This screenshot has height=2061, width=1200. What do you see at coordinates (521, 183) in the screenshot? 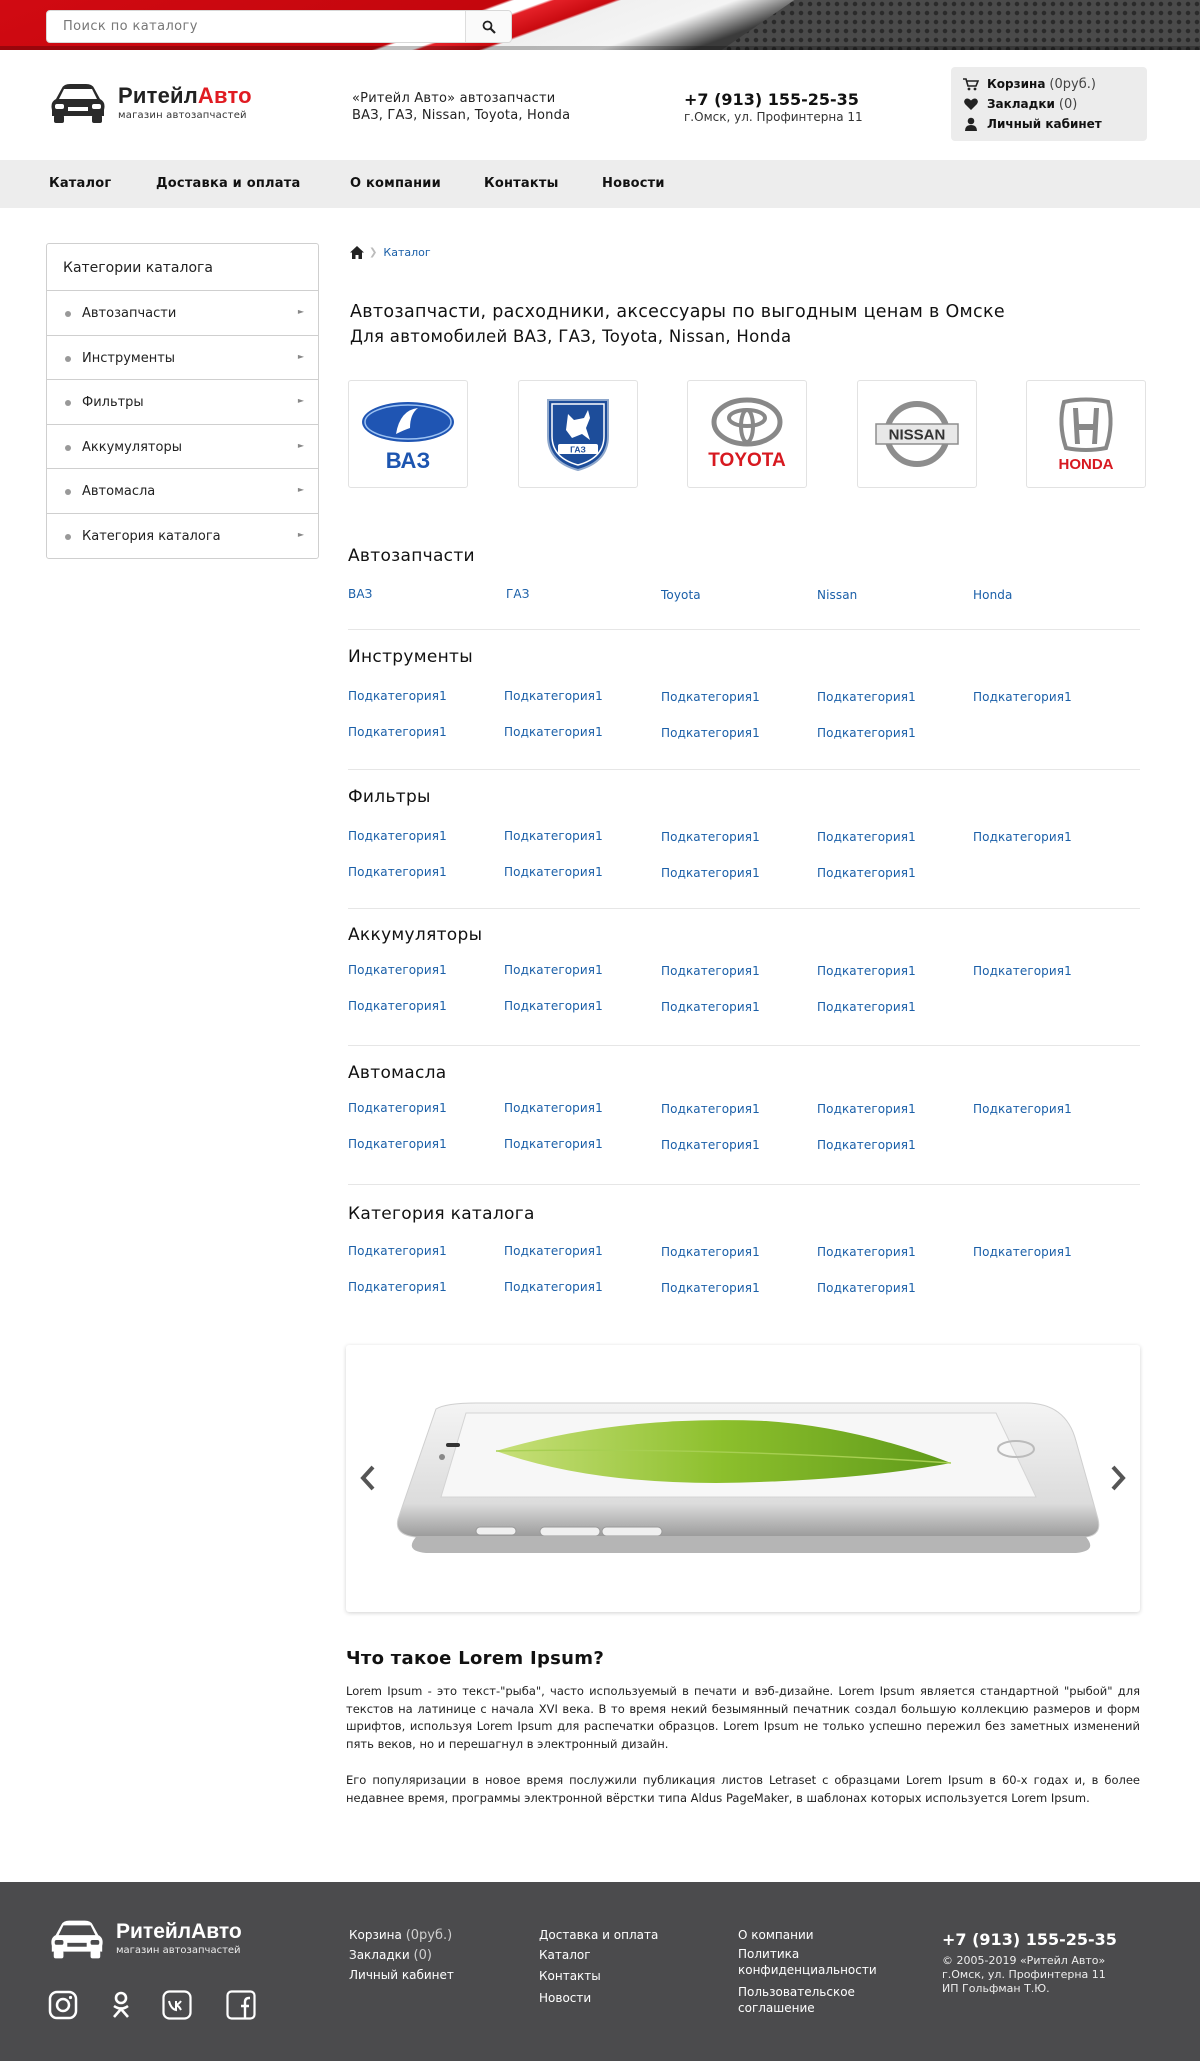
I see `nav-contacts: Контакты` at bounding box center [521, 183].